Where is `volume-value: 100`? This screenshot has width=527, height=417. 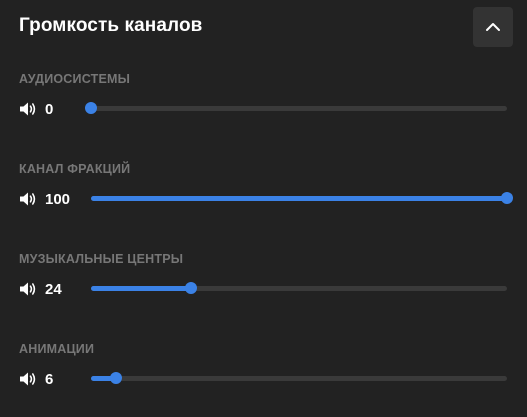
volume-value: 100 is located at coordinates (58, 199).